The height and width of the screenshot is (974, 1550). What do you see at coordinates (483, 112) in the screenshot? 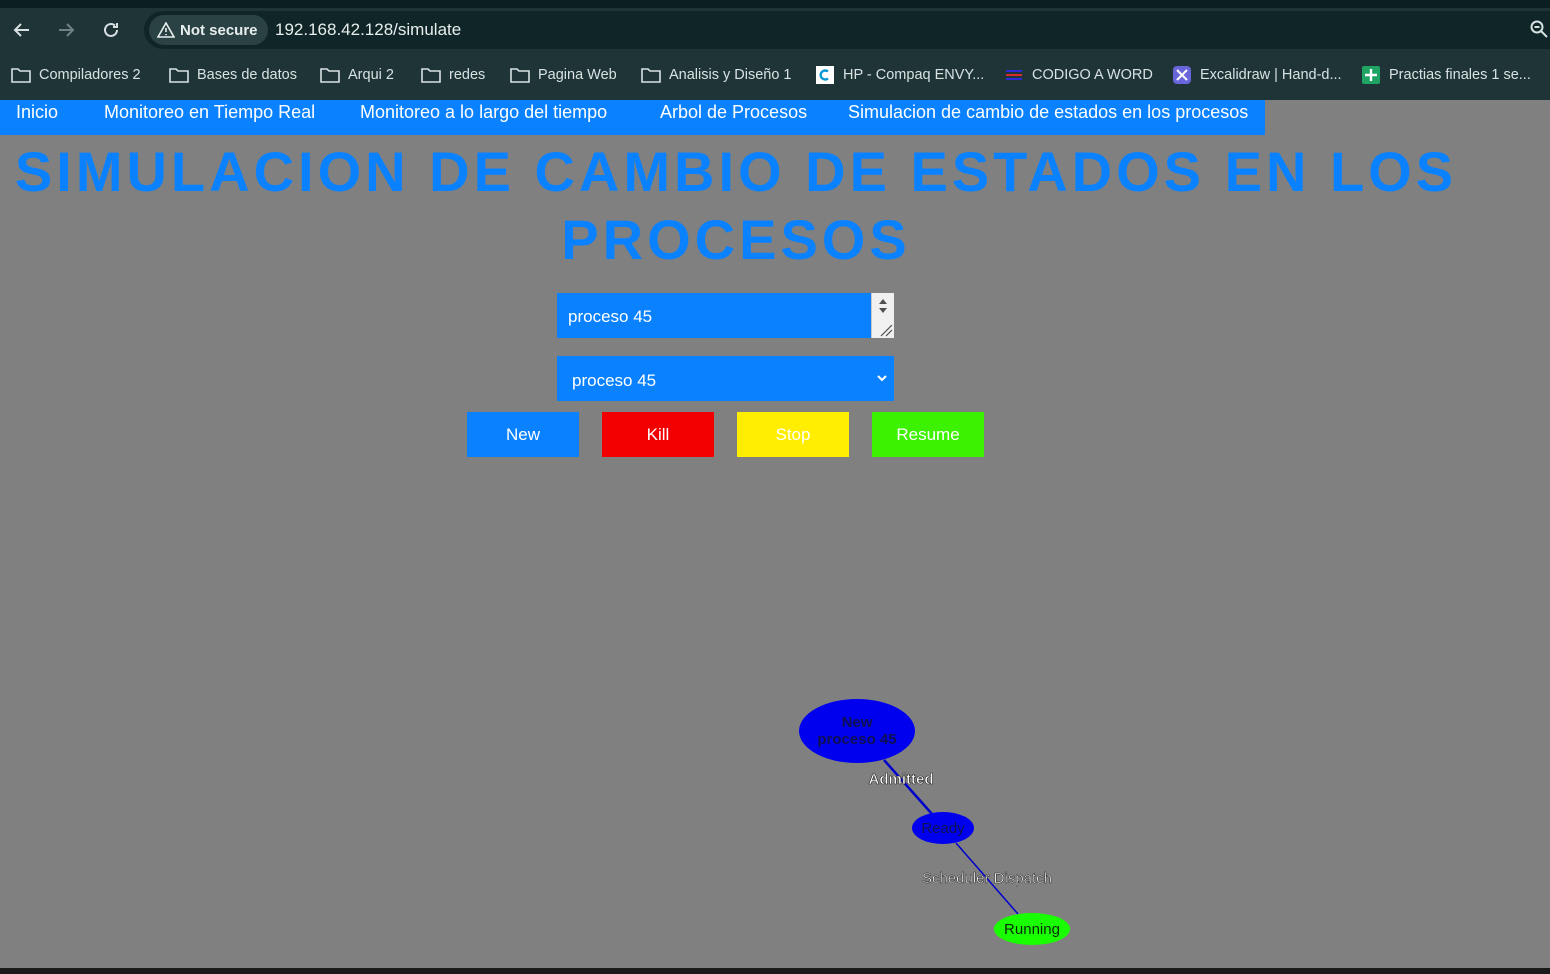
I see `nav-monitoreo-largo-tiempo: Monitoreo a lo largo del tiempo` at bounding box center [483, 112].